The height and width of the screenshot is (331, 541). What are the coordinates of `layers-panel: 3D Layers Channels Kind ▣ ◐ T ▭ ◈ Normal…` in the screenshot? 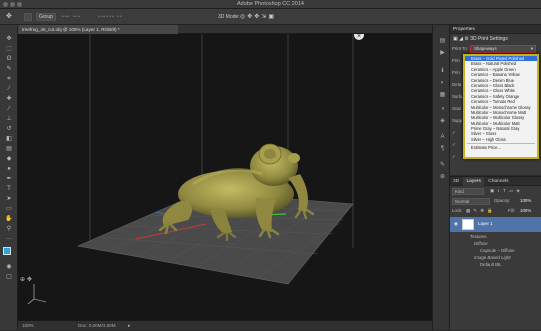 It's located at (495, 253).